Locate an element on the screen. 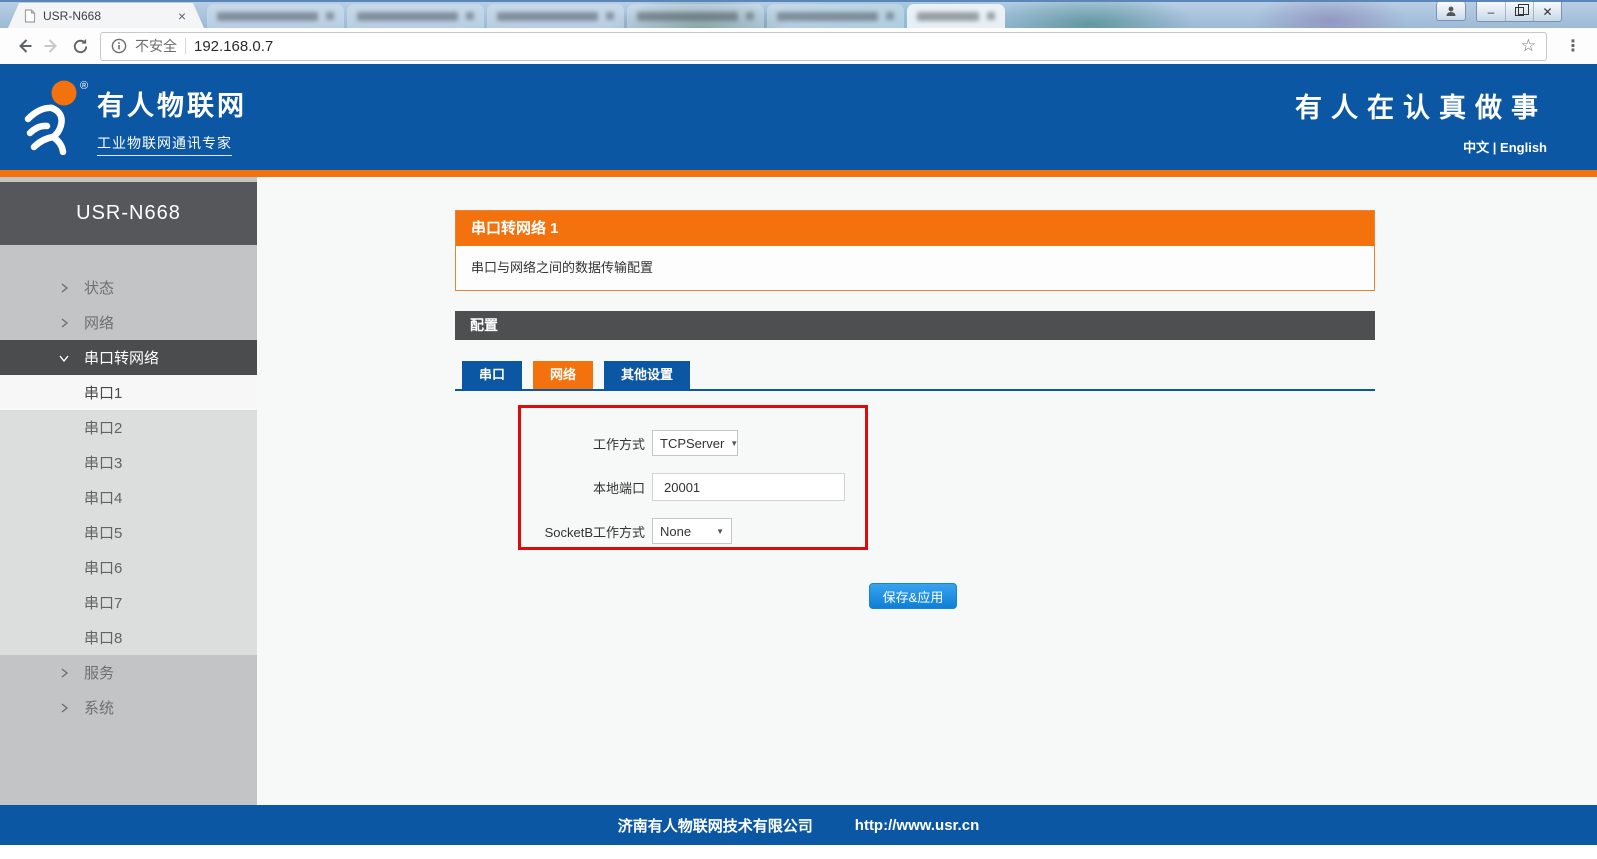 This screenshot has height=859, width=1597. sidebar-item-service: 服务 is located at coordinates (128, 672).